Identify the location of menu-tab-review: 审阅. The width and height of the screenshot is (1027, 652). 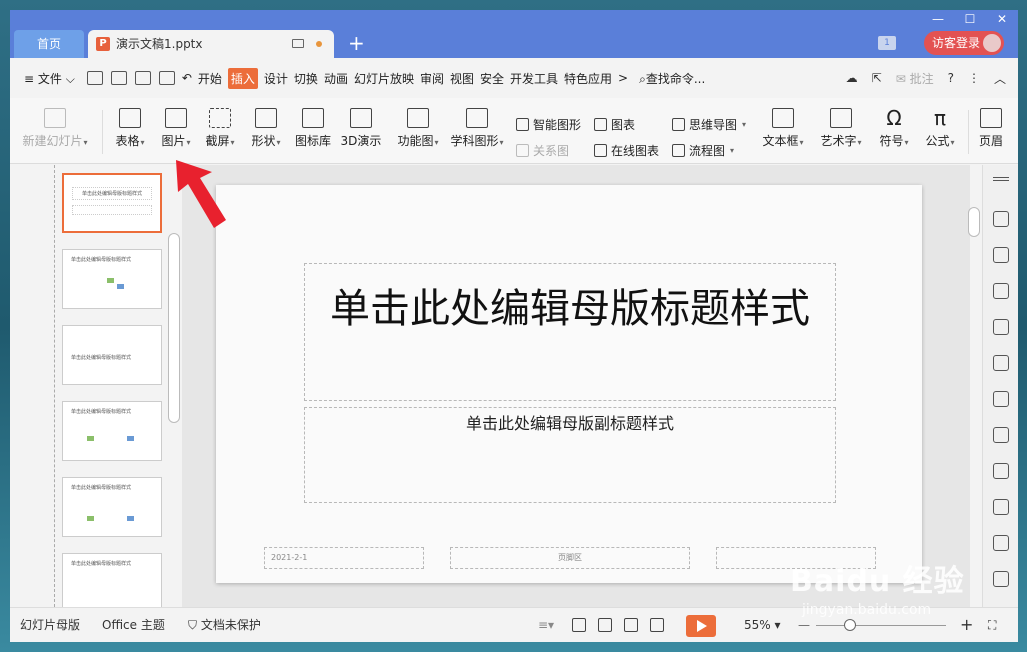
(432, 78).